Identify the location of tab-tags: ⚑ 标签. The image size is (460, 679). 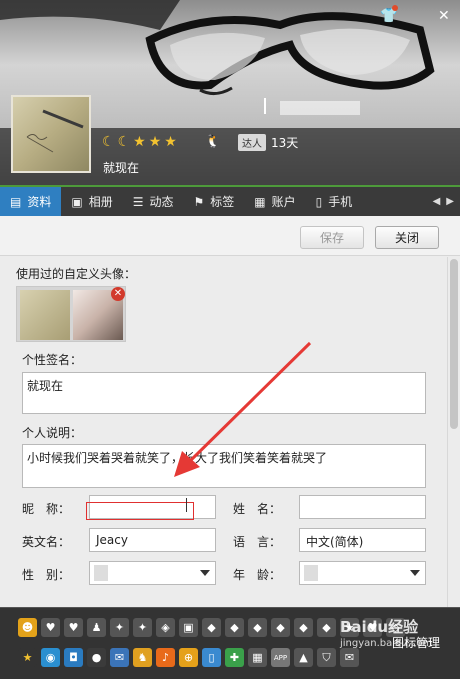
(214, 201).